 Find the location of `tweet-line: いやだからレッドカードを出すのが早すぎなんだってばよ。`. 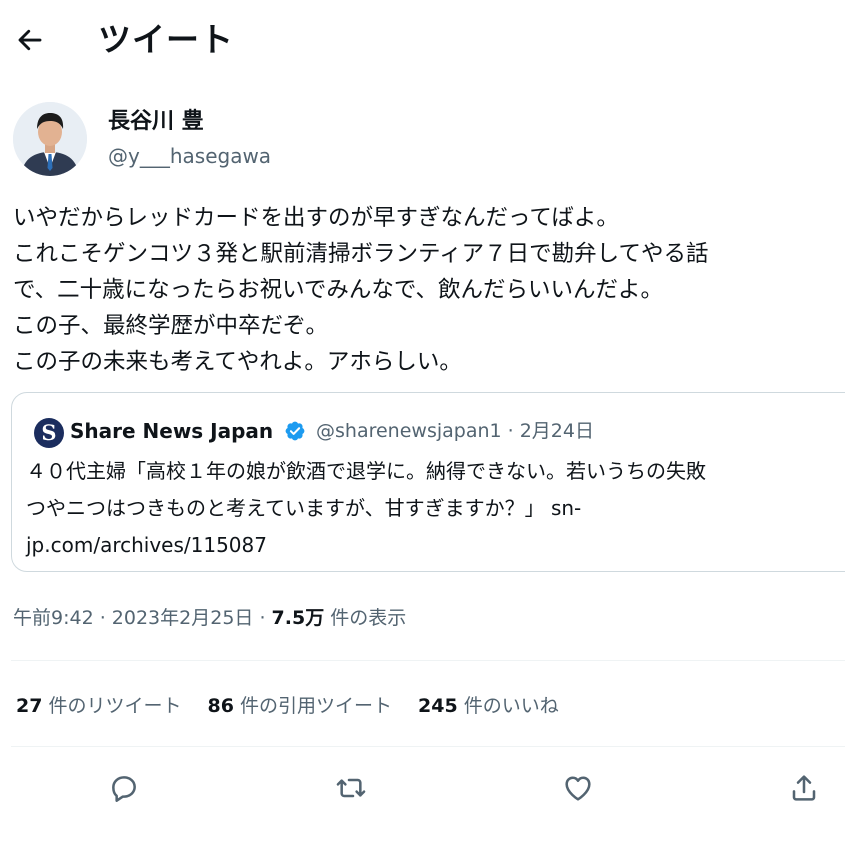

tweet-line: いやだからレッドカードを出すのが早すぎなんだってばよ。 is located at coordinates (316, 218).